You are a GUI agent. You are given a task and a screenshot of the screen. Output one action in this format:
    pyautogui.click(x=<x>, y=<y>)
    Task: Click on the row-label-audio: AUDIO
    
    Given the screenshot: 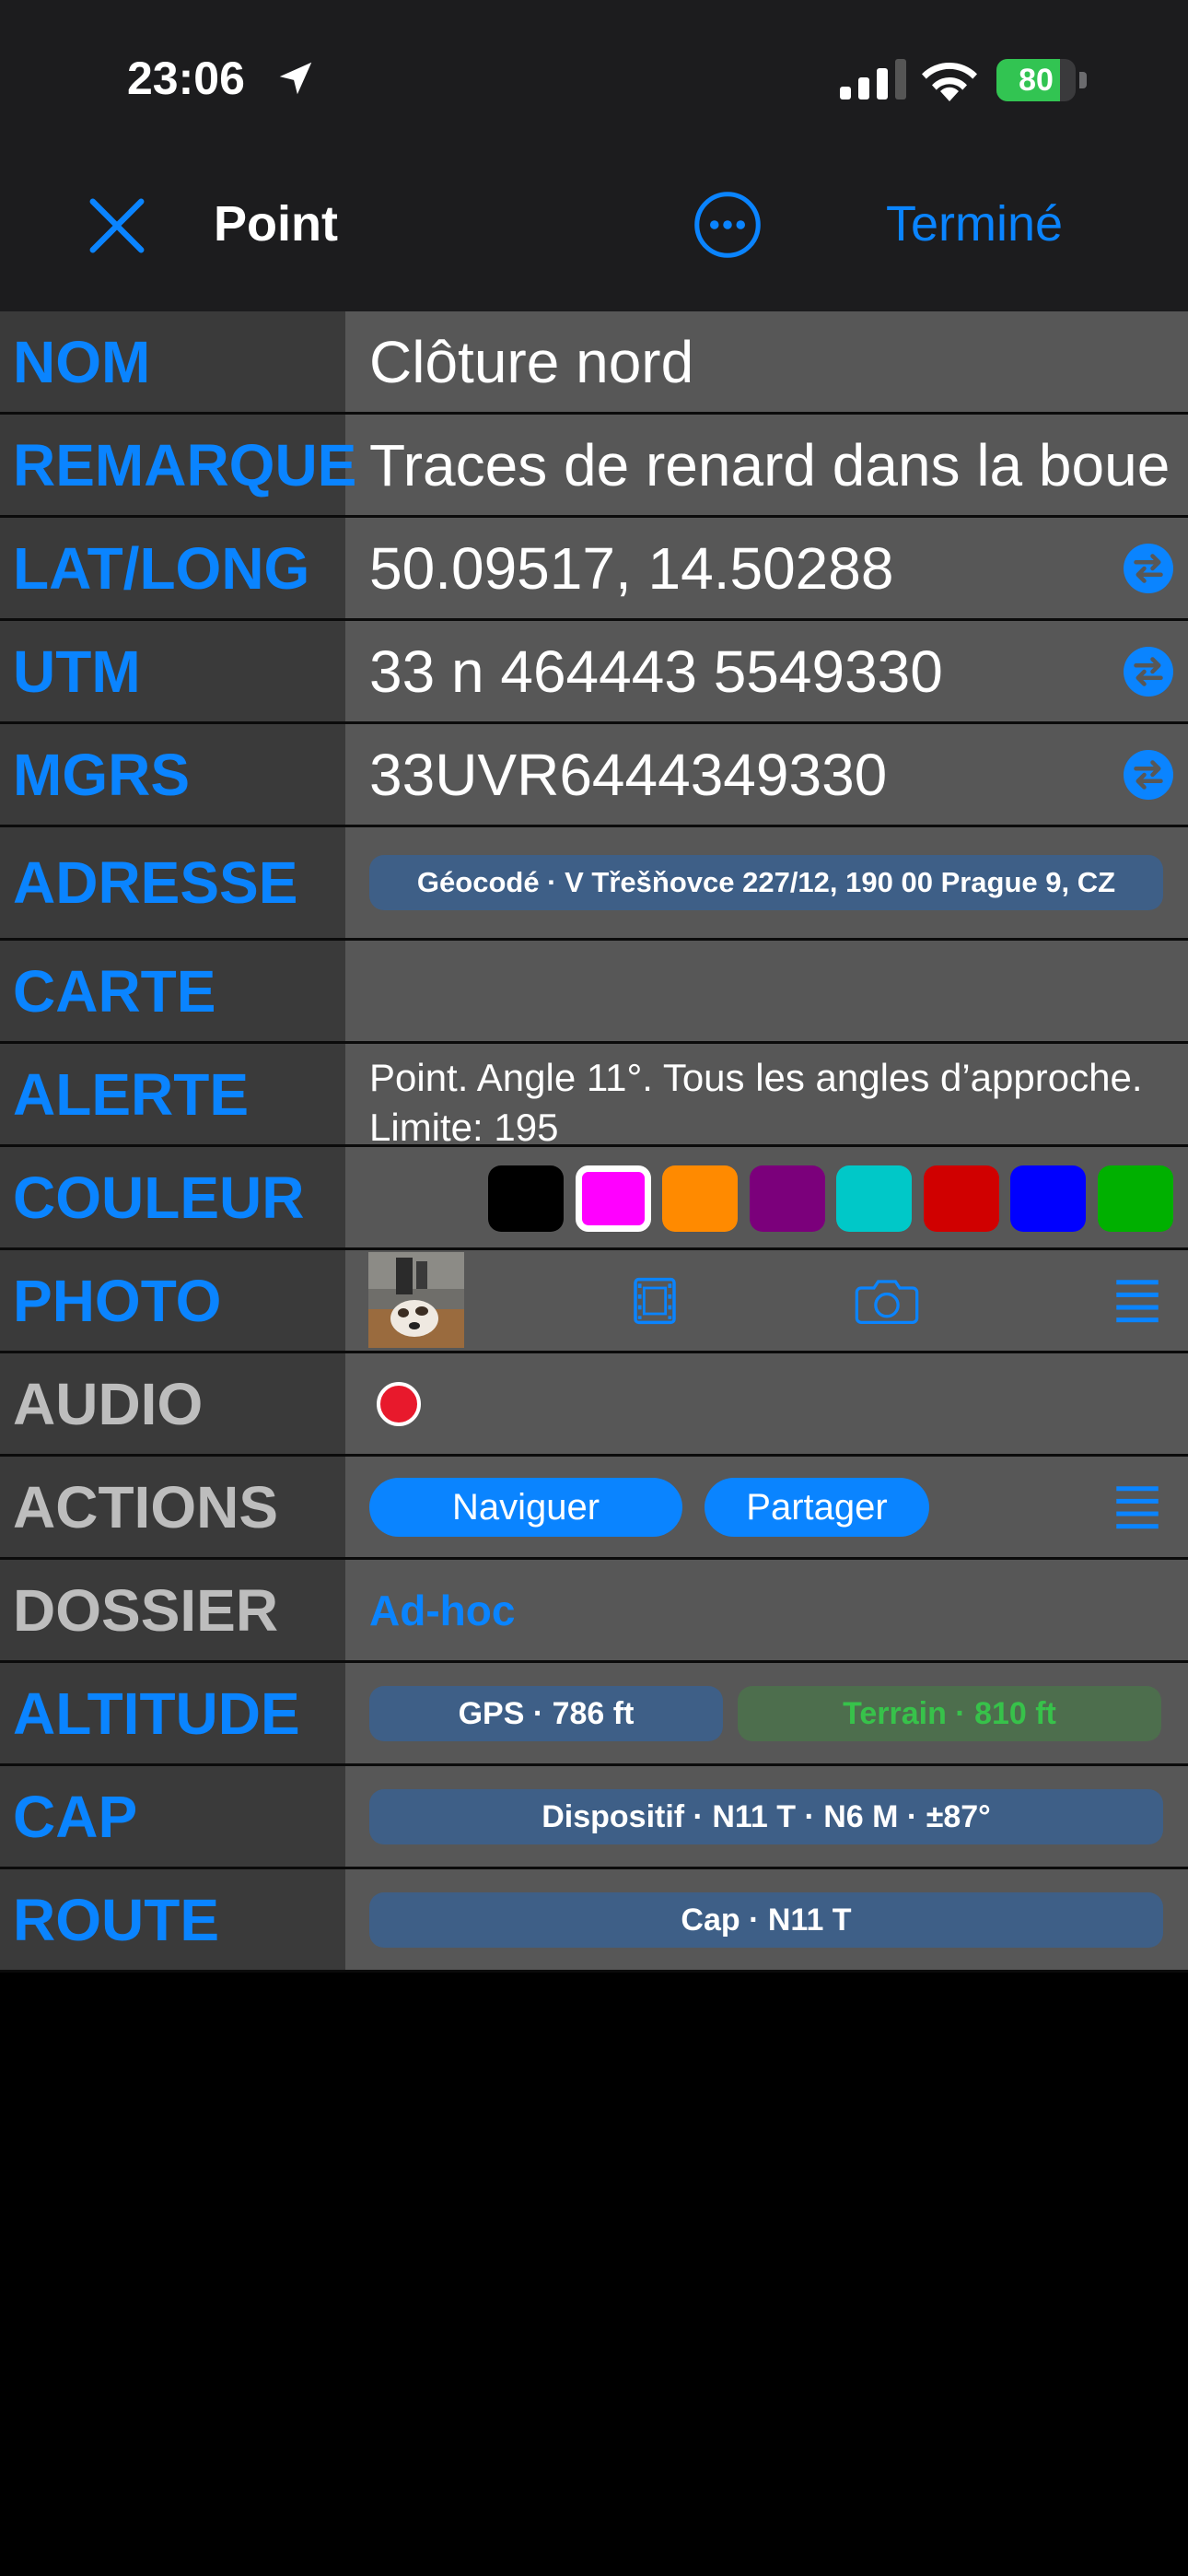 What is the action you would take?
    pyautogui.click(x=108, y=1403)
    